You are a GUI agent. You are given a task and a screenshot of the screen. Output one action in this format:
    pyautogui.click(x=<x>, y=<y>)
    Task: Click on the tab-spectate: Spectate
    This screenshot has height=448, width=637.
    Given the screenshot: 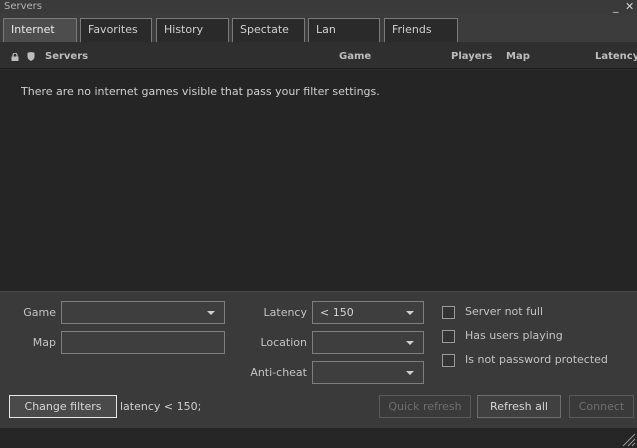 What is the action you would take?
    pyautogui.click(x=268, y=30)
    